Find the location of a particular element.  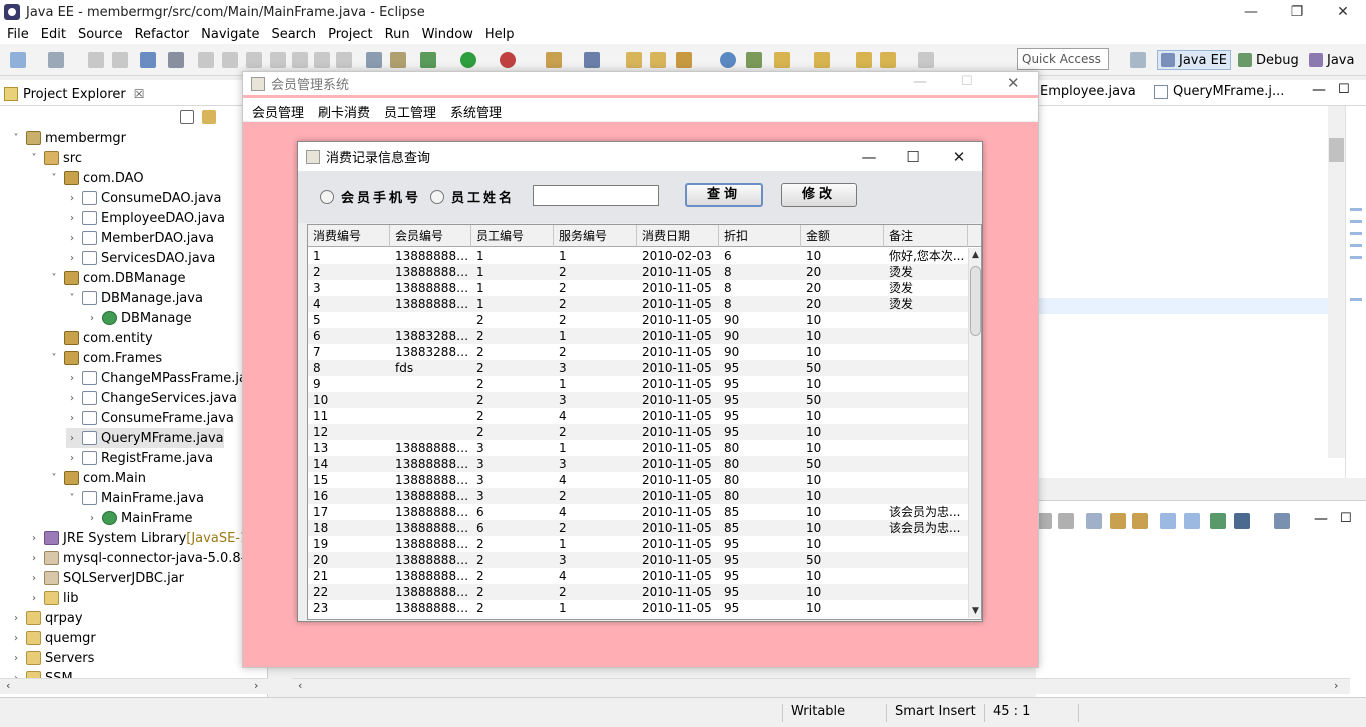

tree-item: ˅ membermgr is located at coordinates (68, 138).